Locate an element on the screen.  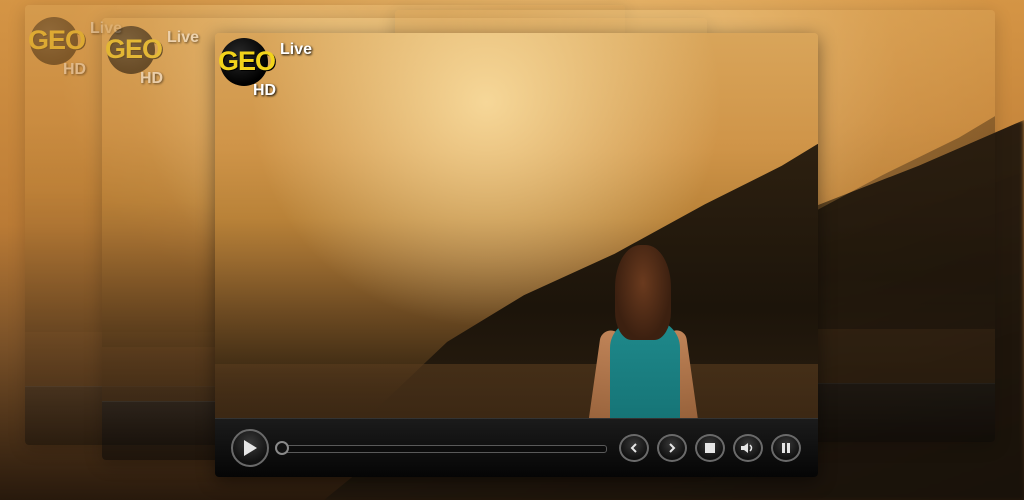
live-label: Live is located at coordinates (296, 49).